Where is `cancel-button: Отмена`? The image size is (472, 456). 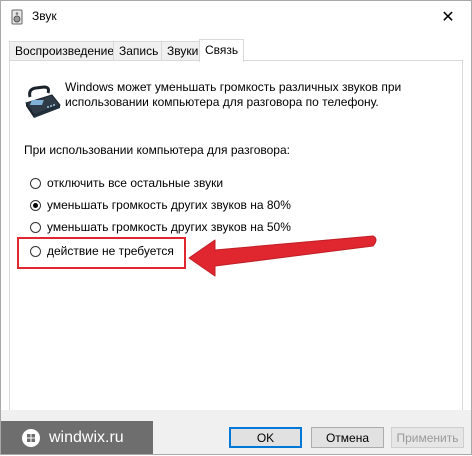 cancel-button: Отмена is located at coordinates (347, 437).